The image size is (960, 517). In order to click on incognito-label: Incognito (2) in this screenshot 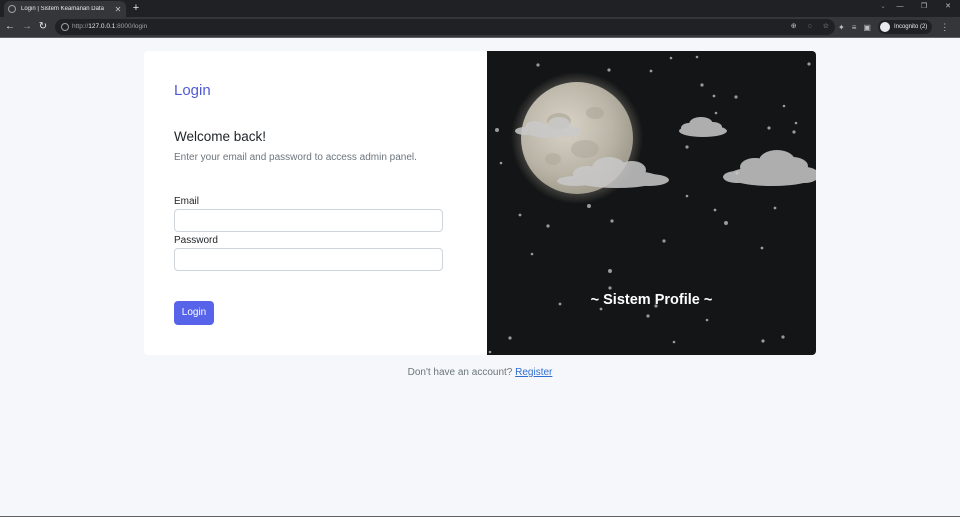, I will do `click(910, 27)`.